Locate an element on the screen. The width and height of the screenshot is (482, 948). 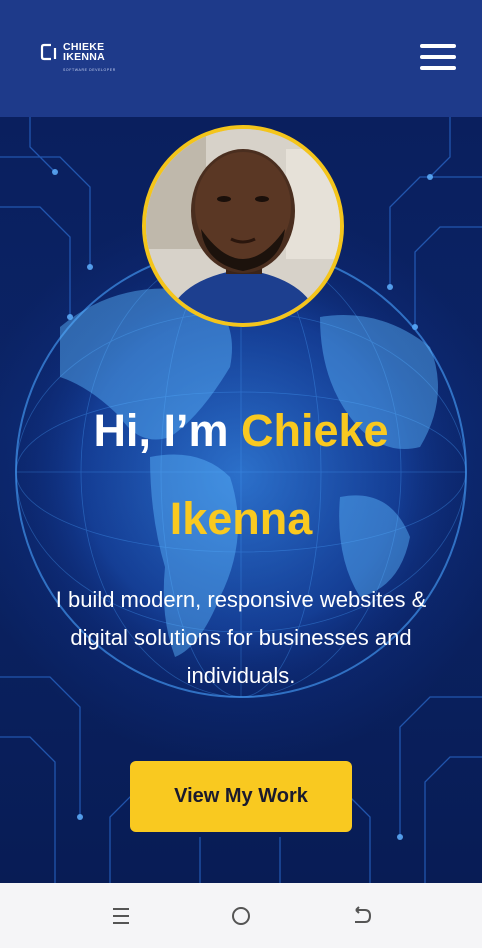
hamburger-menu-icon is located at coordinates (438, 57).